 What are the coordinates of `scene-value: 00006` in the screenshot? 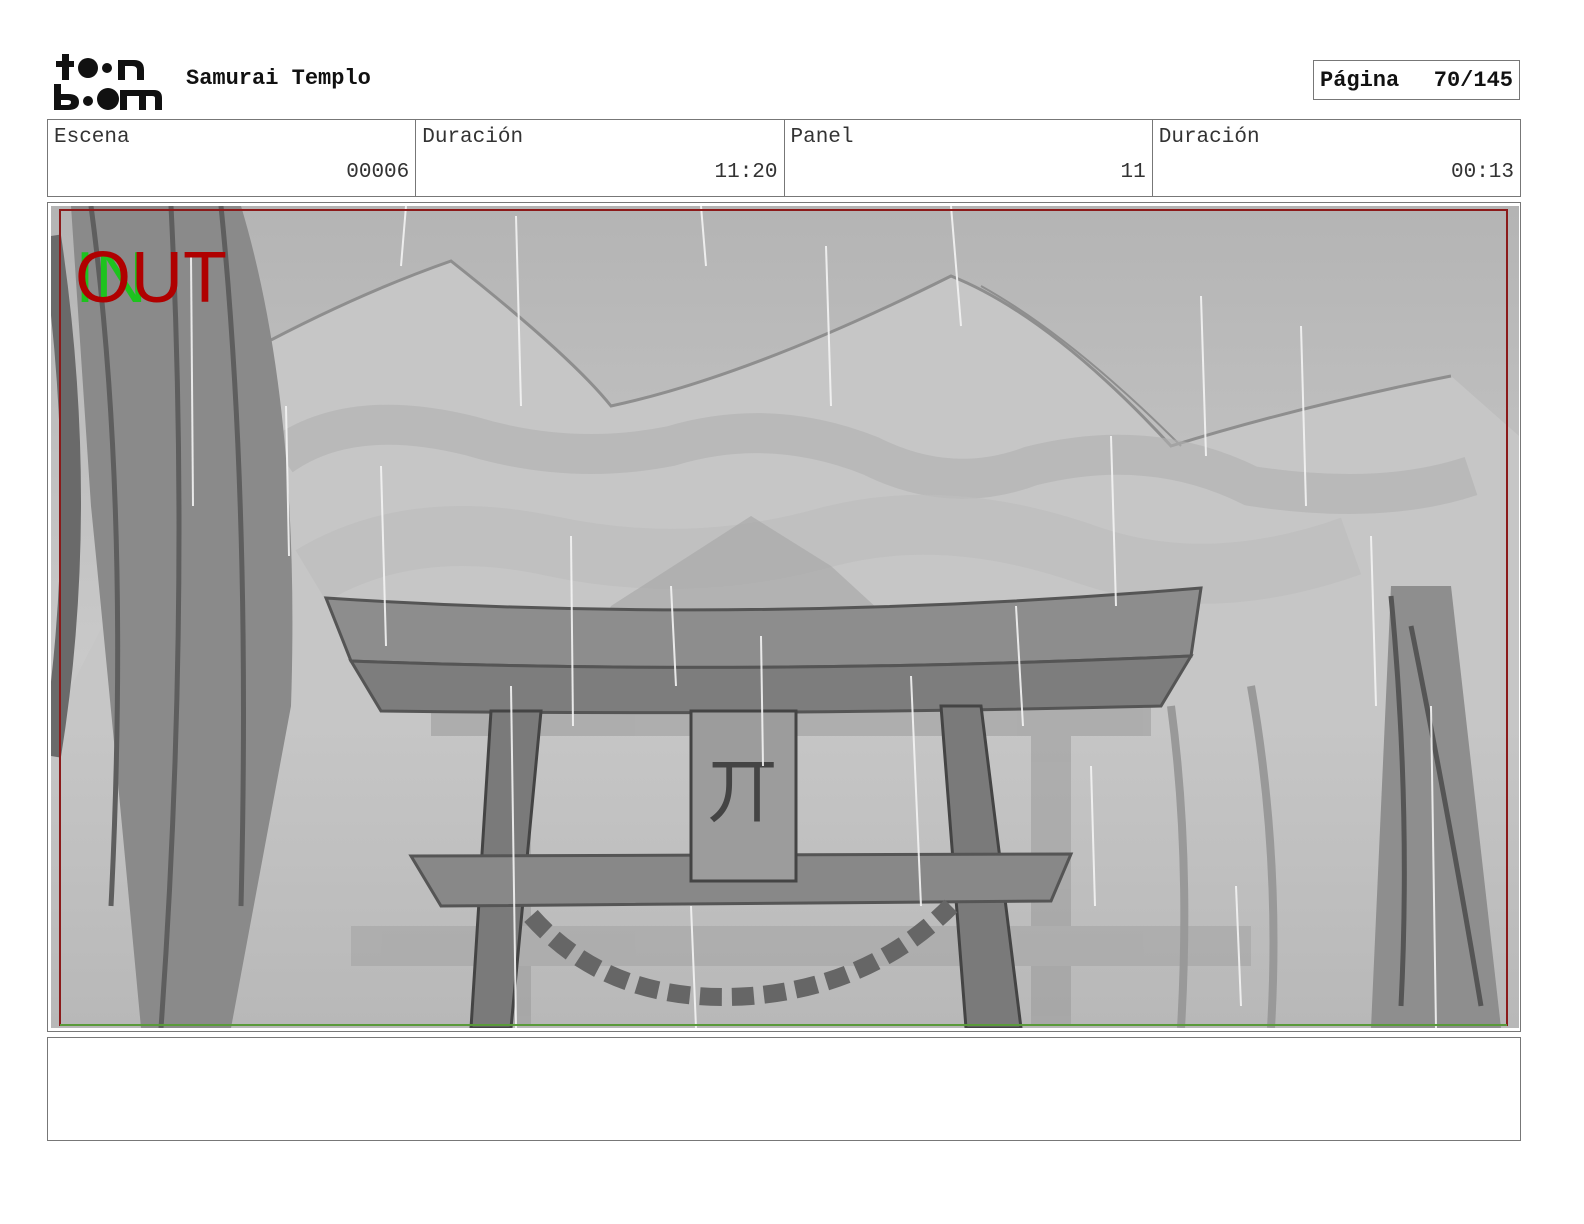 It's located at (378, 172).